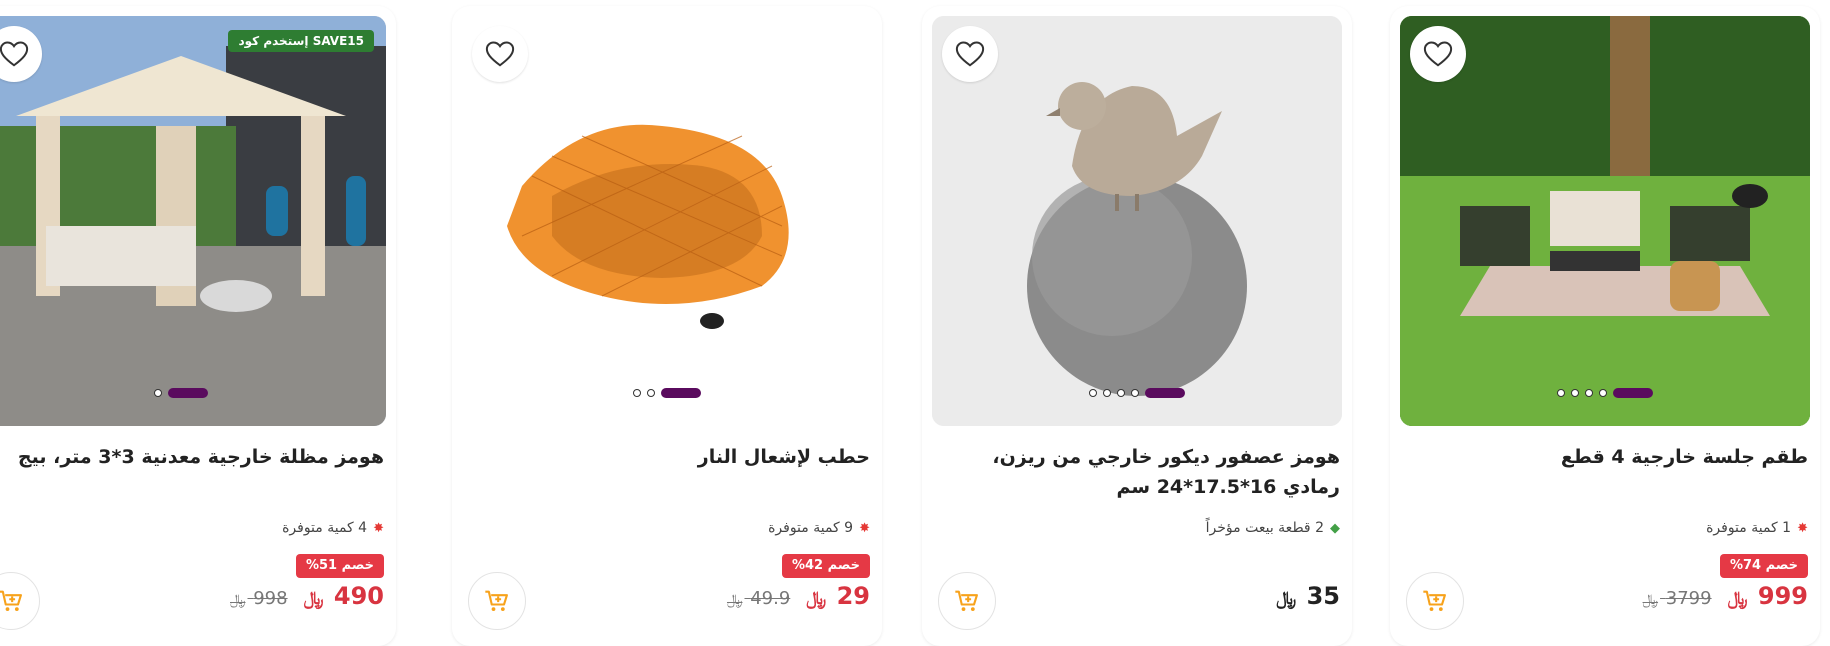 Image resolution: width=1830 pixels, height=646 pixels. I want to click on price-row: 35 ﷼, so click(1308, 596).